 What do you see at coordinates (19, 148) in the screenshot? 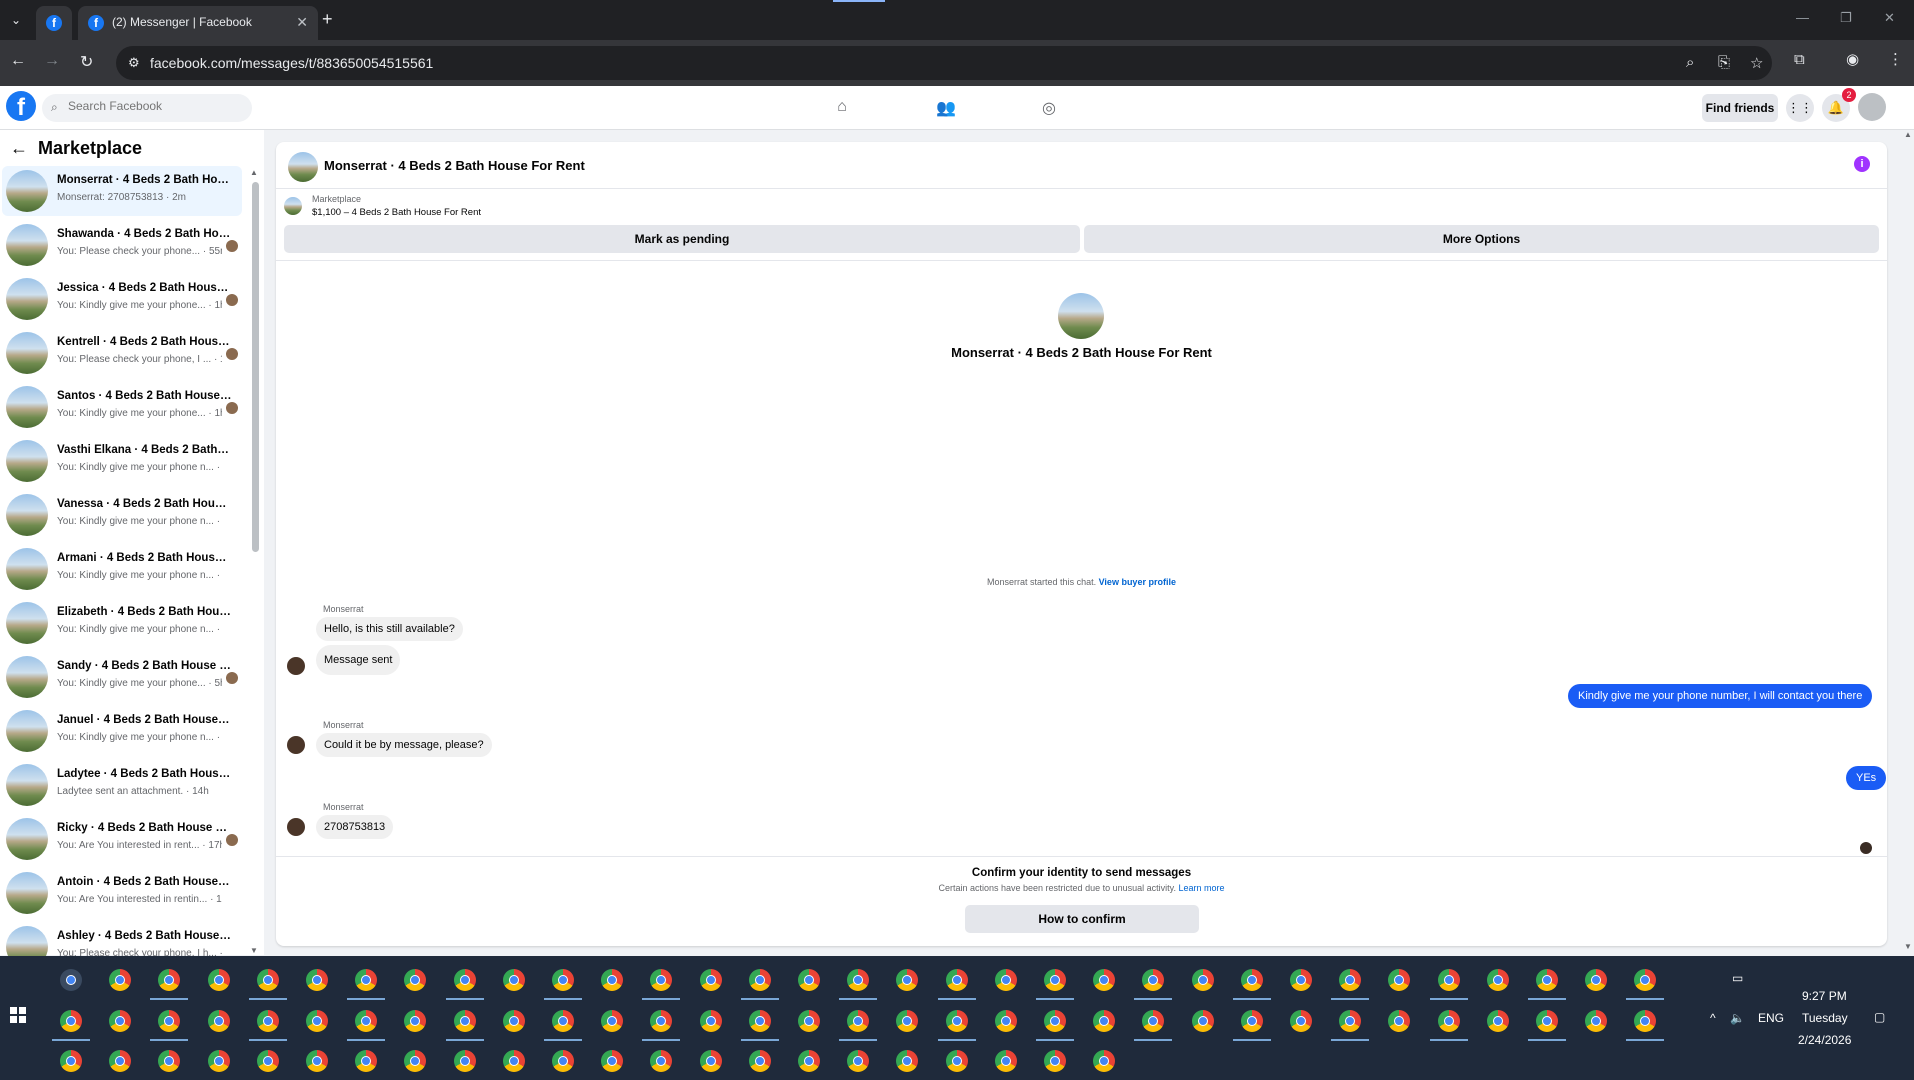
I see `back-arrow-icon: ←` at bounding box center [19, 148].